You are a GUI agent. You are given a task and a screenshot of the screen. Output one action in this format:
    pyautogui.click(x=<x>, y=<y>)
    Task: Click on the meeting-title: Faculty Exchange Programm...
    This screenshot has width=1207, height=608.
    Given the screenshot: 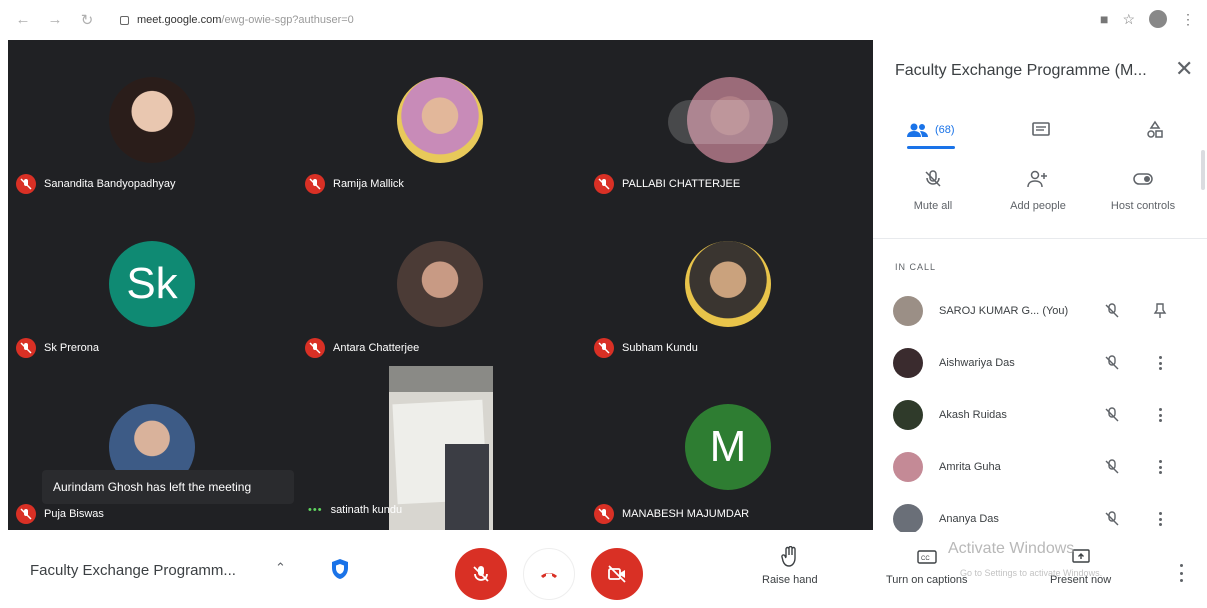 What is the action you would take?
    pyautogui.click(x=133, y=570)
    